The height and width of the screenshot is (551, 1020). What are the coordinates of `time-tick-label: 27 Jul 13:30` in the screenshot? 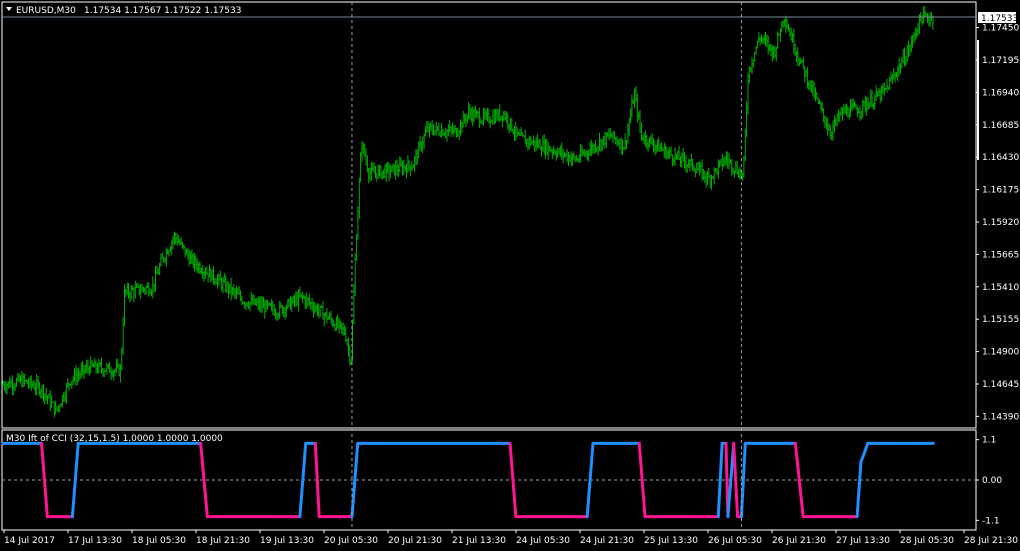 It's located at (863, 541).